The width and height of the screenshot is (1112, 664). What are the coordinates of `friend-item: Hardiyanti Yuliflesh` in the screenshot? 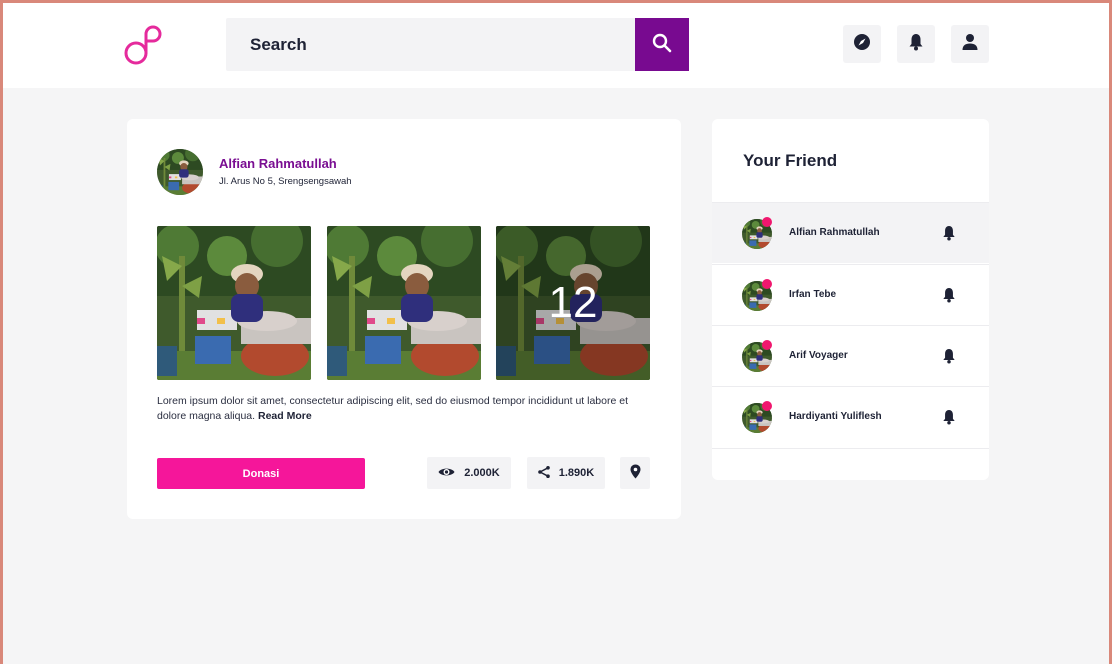 It's located at (850, 416).